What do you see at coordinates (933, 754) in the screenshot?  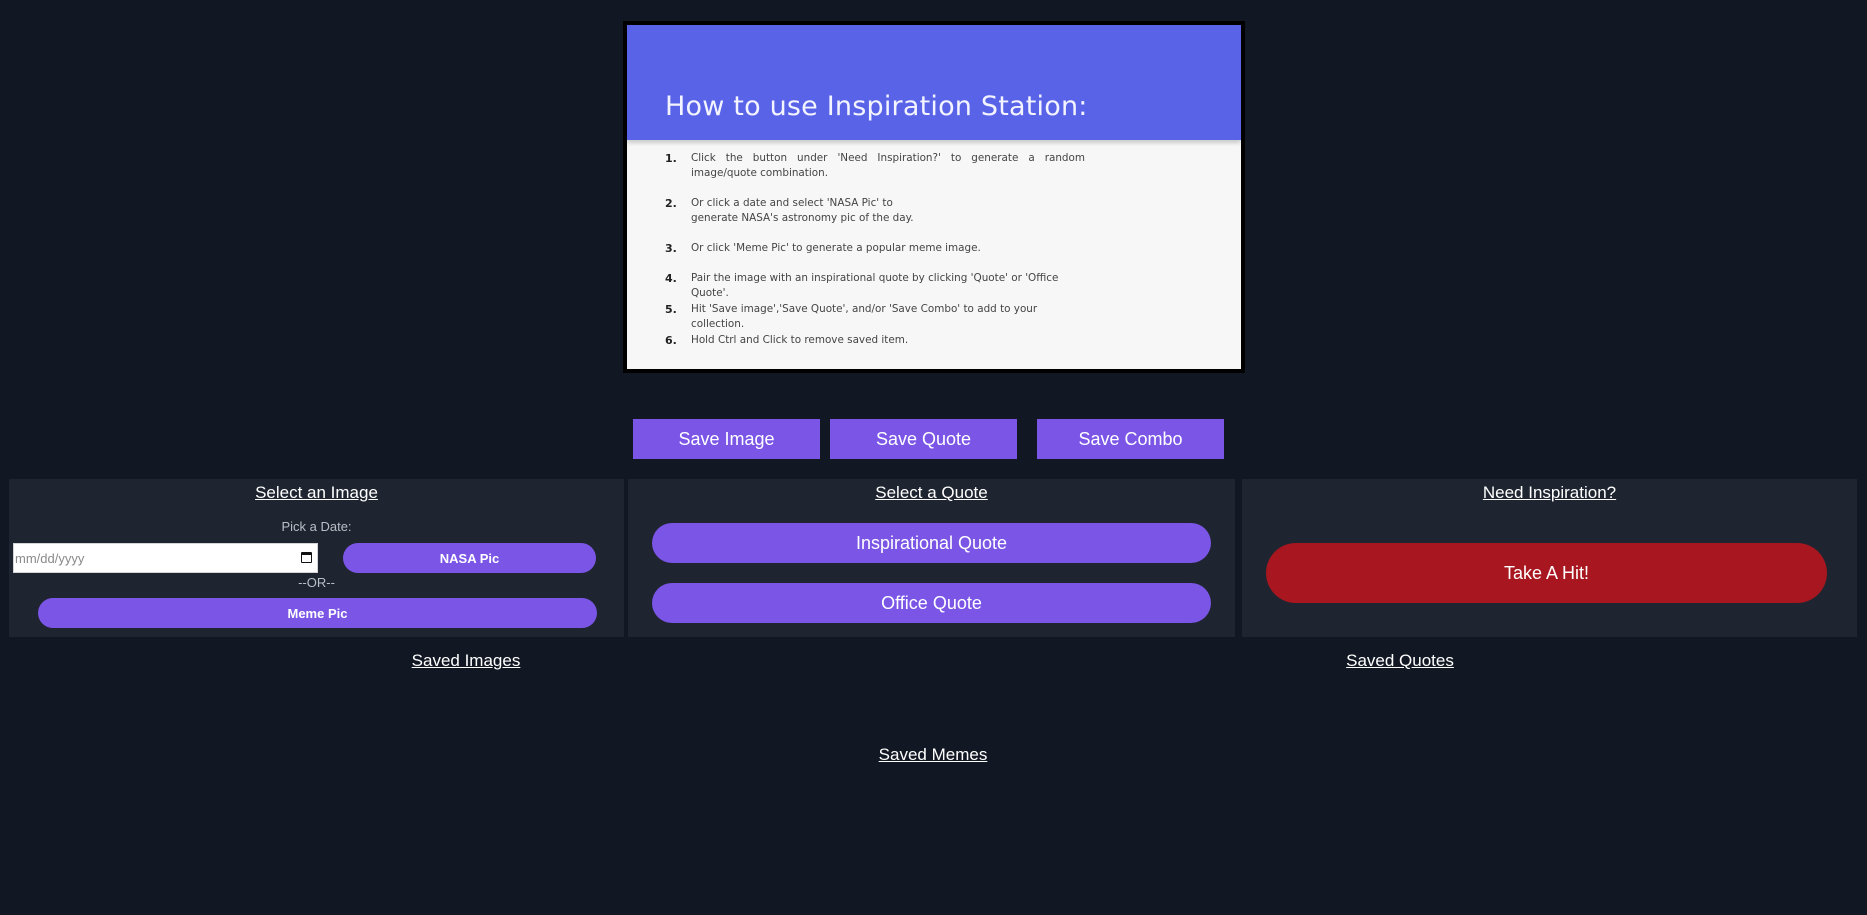 I see `saved-memes-heading: Saved Memes` at bounding box center [933, 754].